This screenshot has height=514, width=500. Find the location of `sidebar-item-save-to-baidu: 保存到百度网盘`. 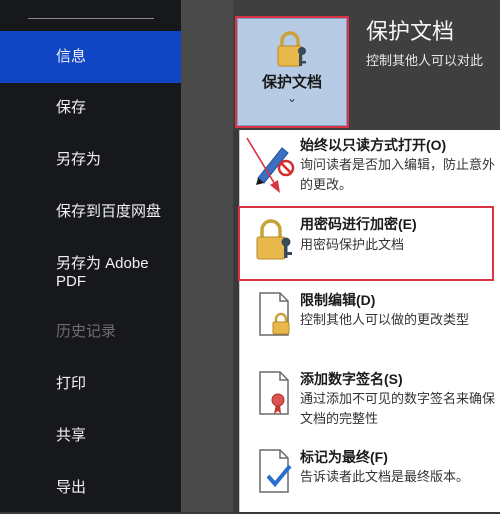

sidebar-item-save-to-baidu: 保存到百度网盘 is located at coordinates (90, 212).